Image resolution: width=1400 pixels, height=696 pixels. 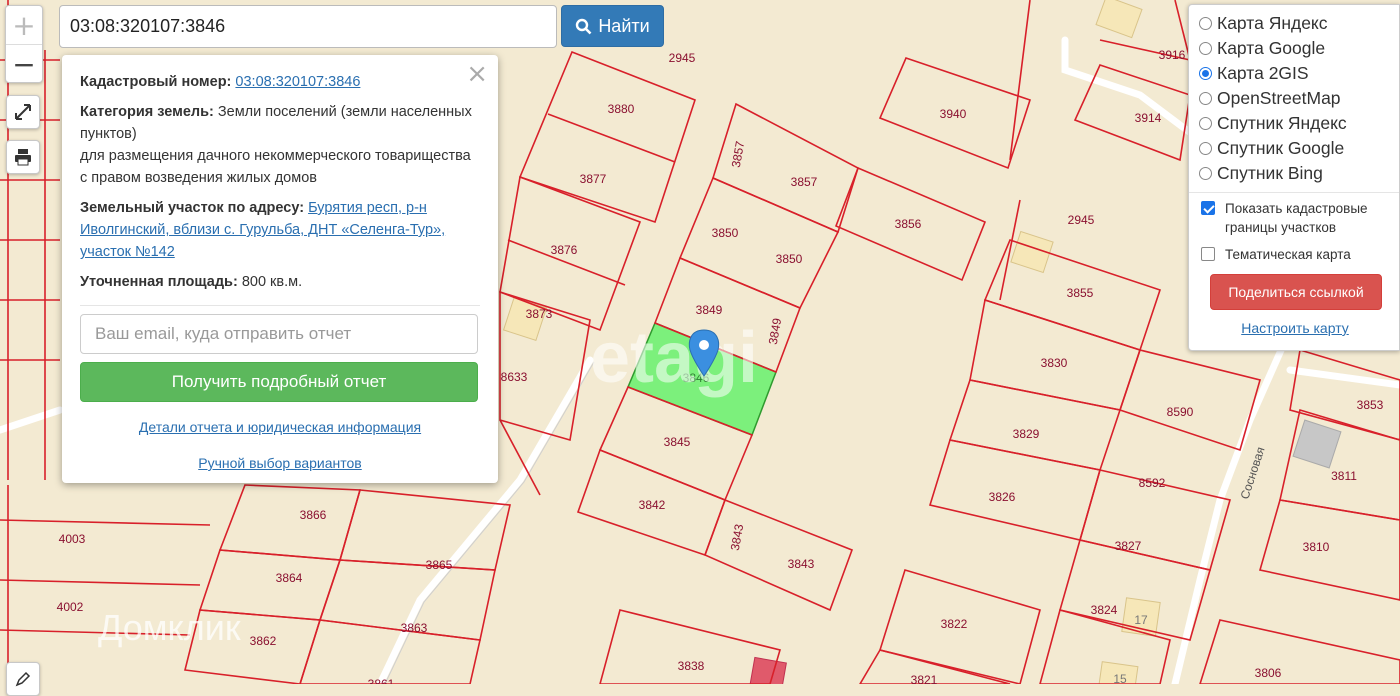 What do you see at coordinates (1208, 208) in the screenshot?
I see `checkbox-checked` at bounding box center [1208, 208].